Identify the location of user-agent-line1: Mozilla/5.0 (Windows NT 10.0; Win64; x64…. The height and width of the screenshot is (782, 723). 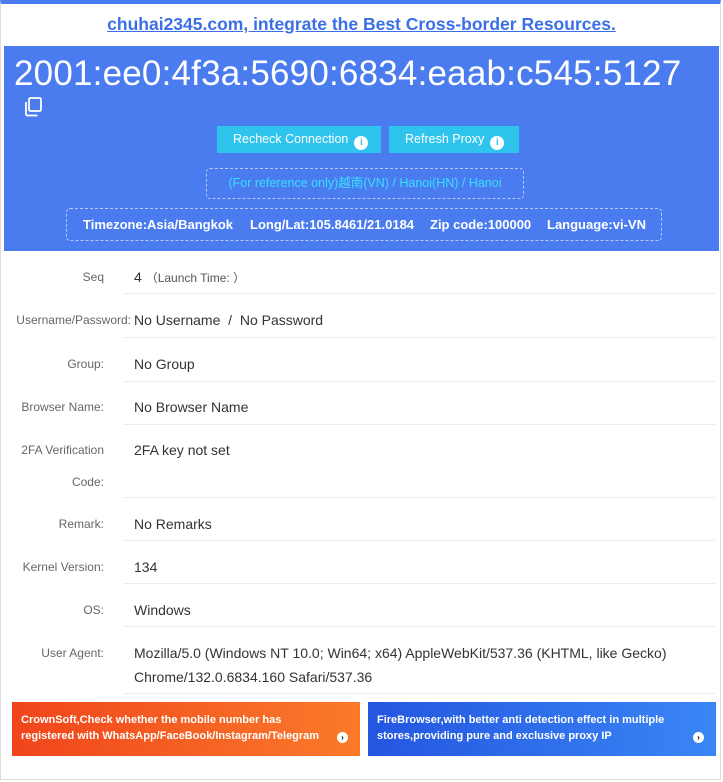
(400, 653).